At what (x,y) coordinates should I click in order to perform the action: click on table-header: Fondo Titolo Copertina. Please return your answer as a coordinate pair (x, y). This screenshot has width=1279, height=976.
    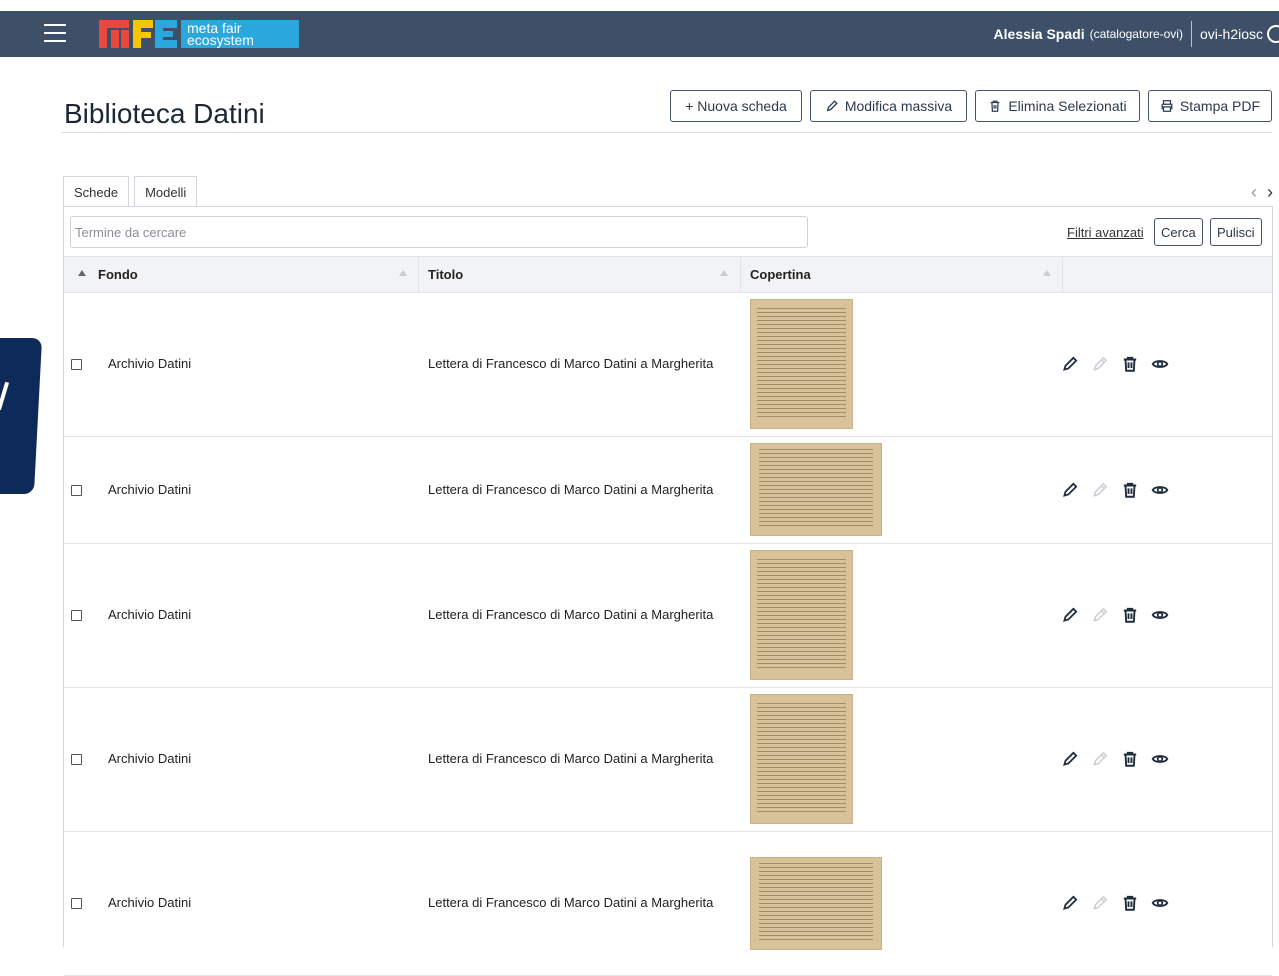
    Looking at the image, I should click on (668, 274).